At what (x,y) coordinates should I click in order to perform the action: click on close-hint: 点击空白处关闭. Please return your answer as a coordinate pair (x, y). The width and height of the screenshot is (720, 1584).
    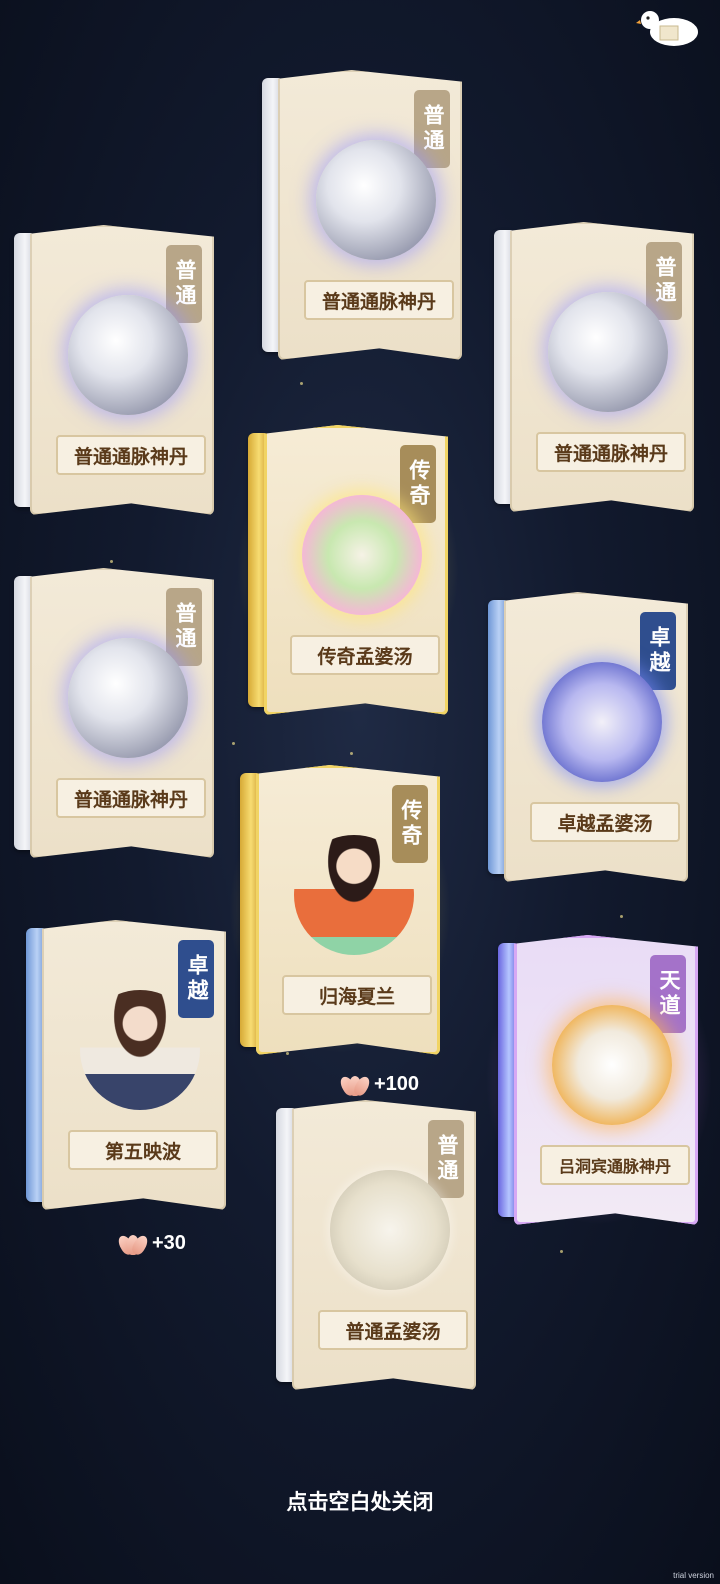
    Looking at the image, I should click on (360, 1501).